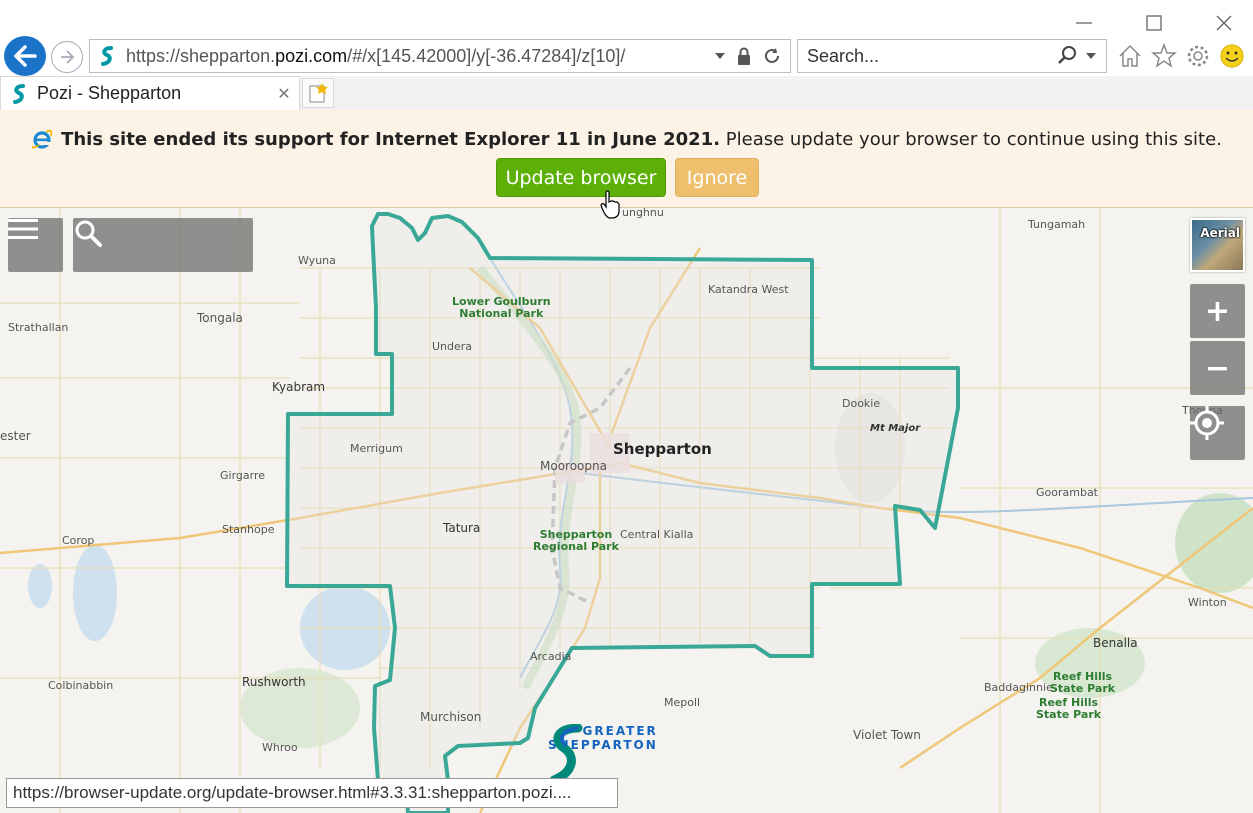 Image resolution: width=1253 pixels, height=813 pixels. I want to click on refresh-icon, so click(772, 56).